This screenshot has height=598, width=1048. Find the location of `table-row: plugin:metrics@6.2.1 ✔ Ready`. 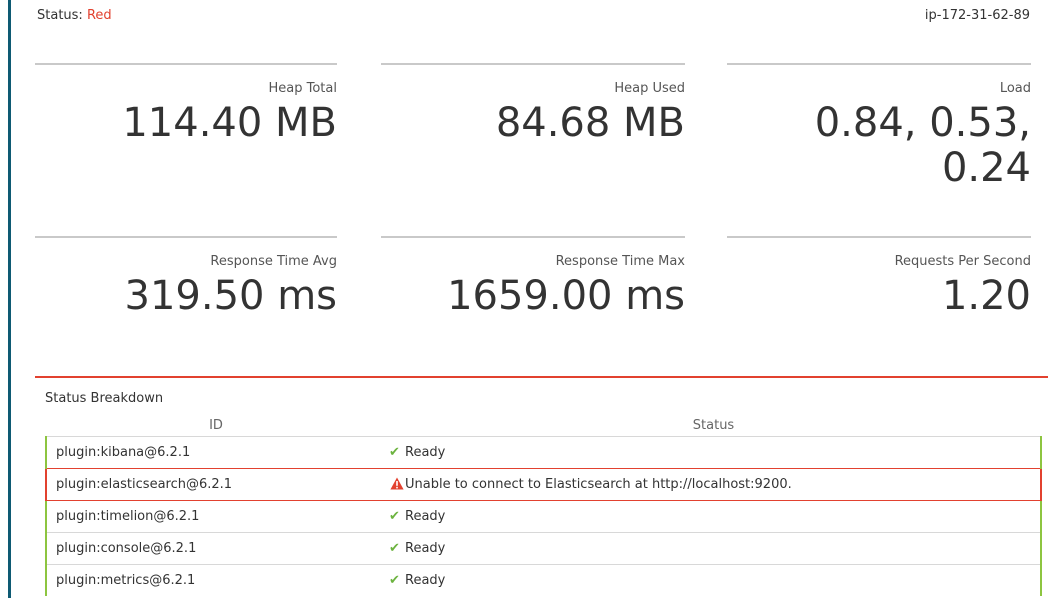

table-row: plugin:metrics@6.2.1 ✔ Ready is located at coordinates (543, 580).